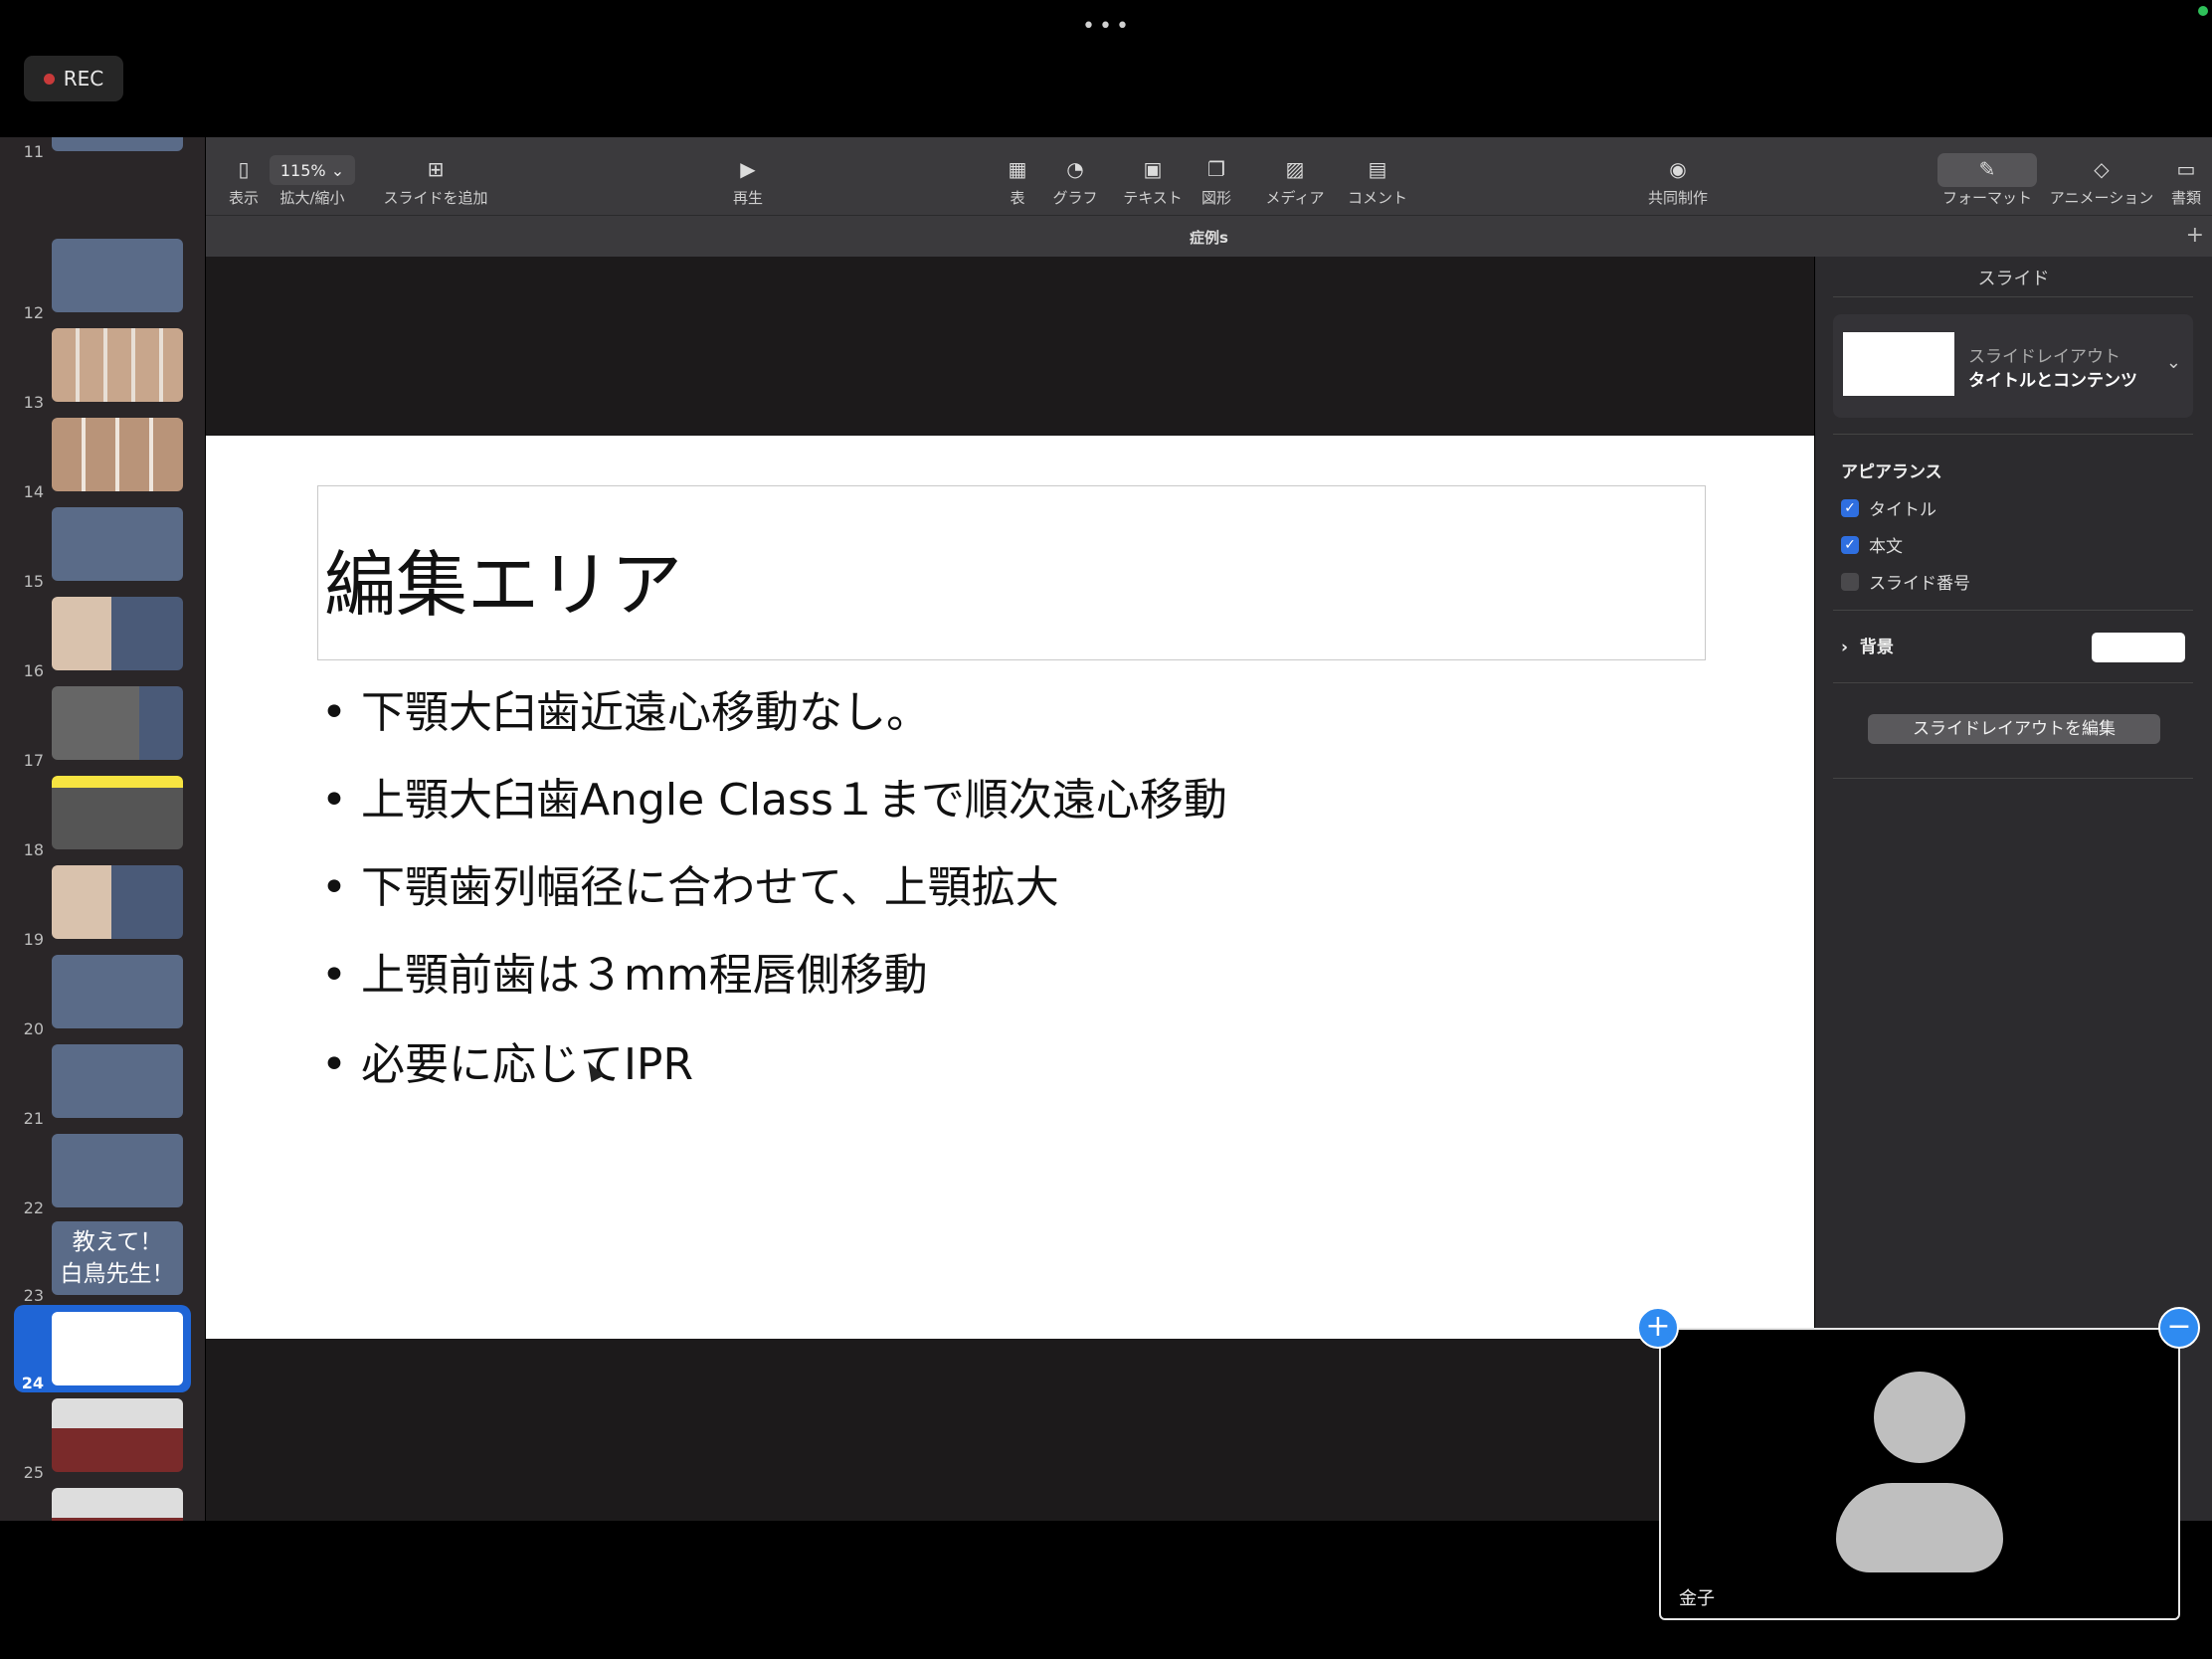 This screenshot has height=1659, width=2212. Describe the element at coordinates (302, 170) in the screenshot. I see `zoom-value: 115%` at that location.